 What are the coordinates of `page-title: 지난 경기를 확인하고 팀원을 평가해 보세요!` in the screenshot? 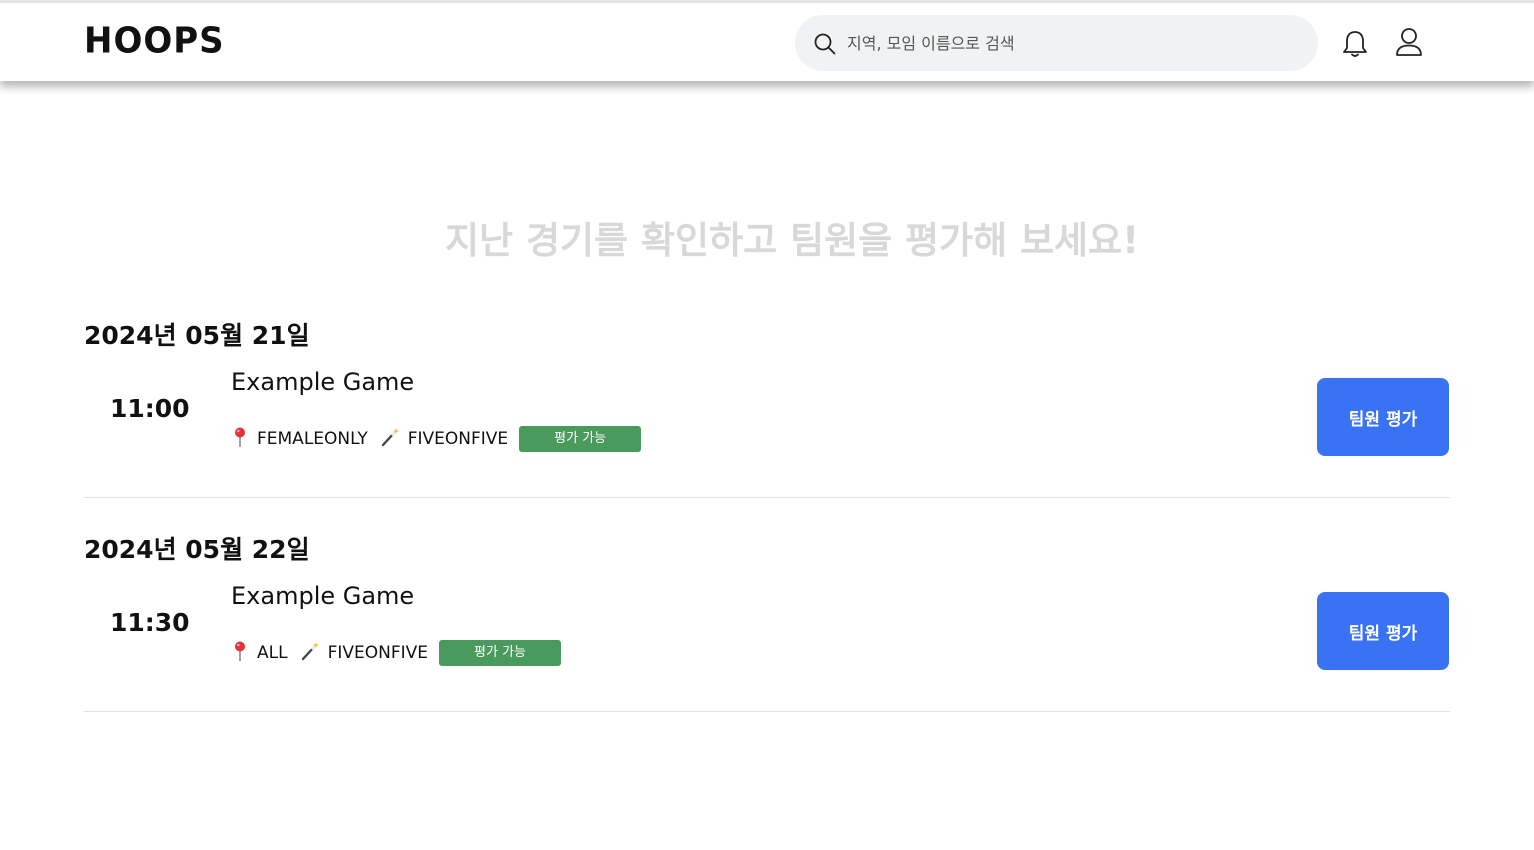 It's located at (792, 240).